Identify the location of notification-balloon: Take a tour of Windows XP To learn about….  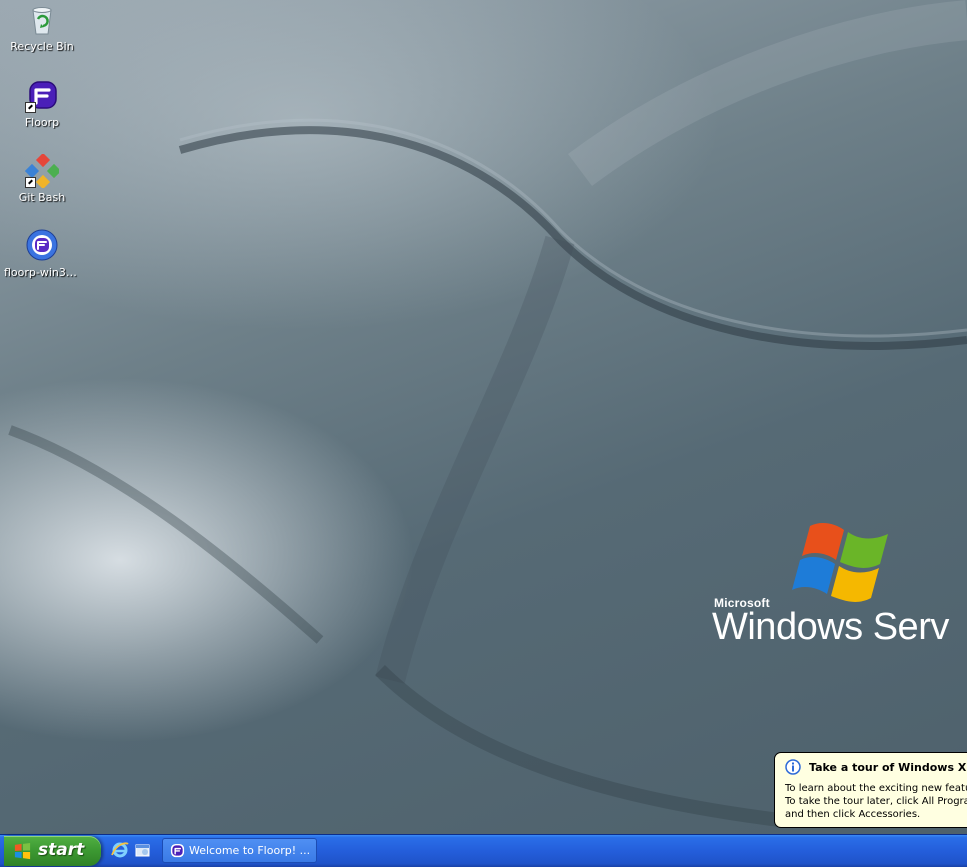
(870, 790).